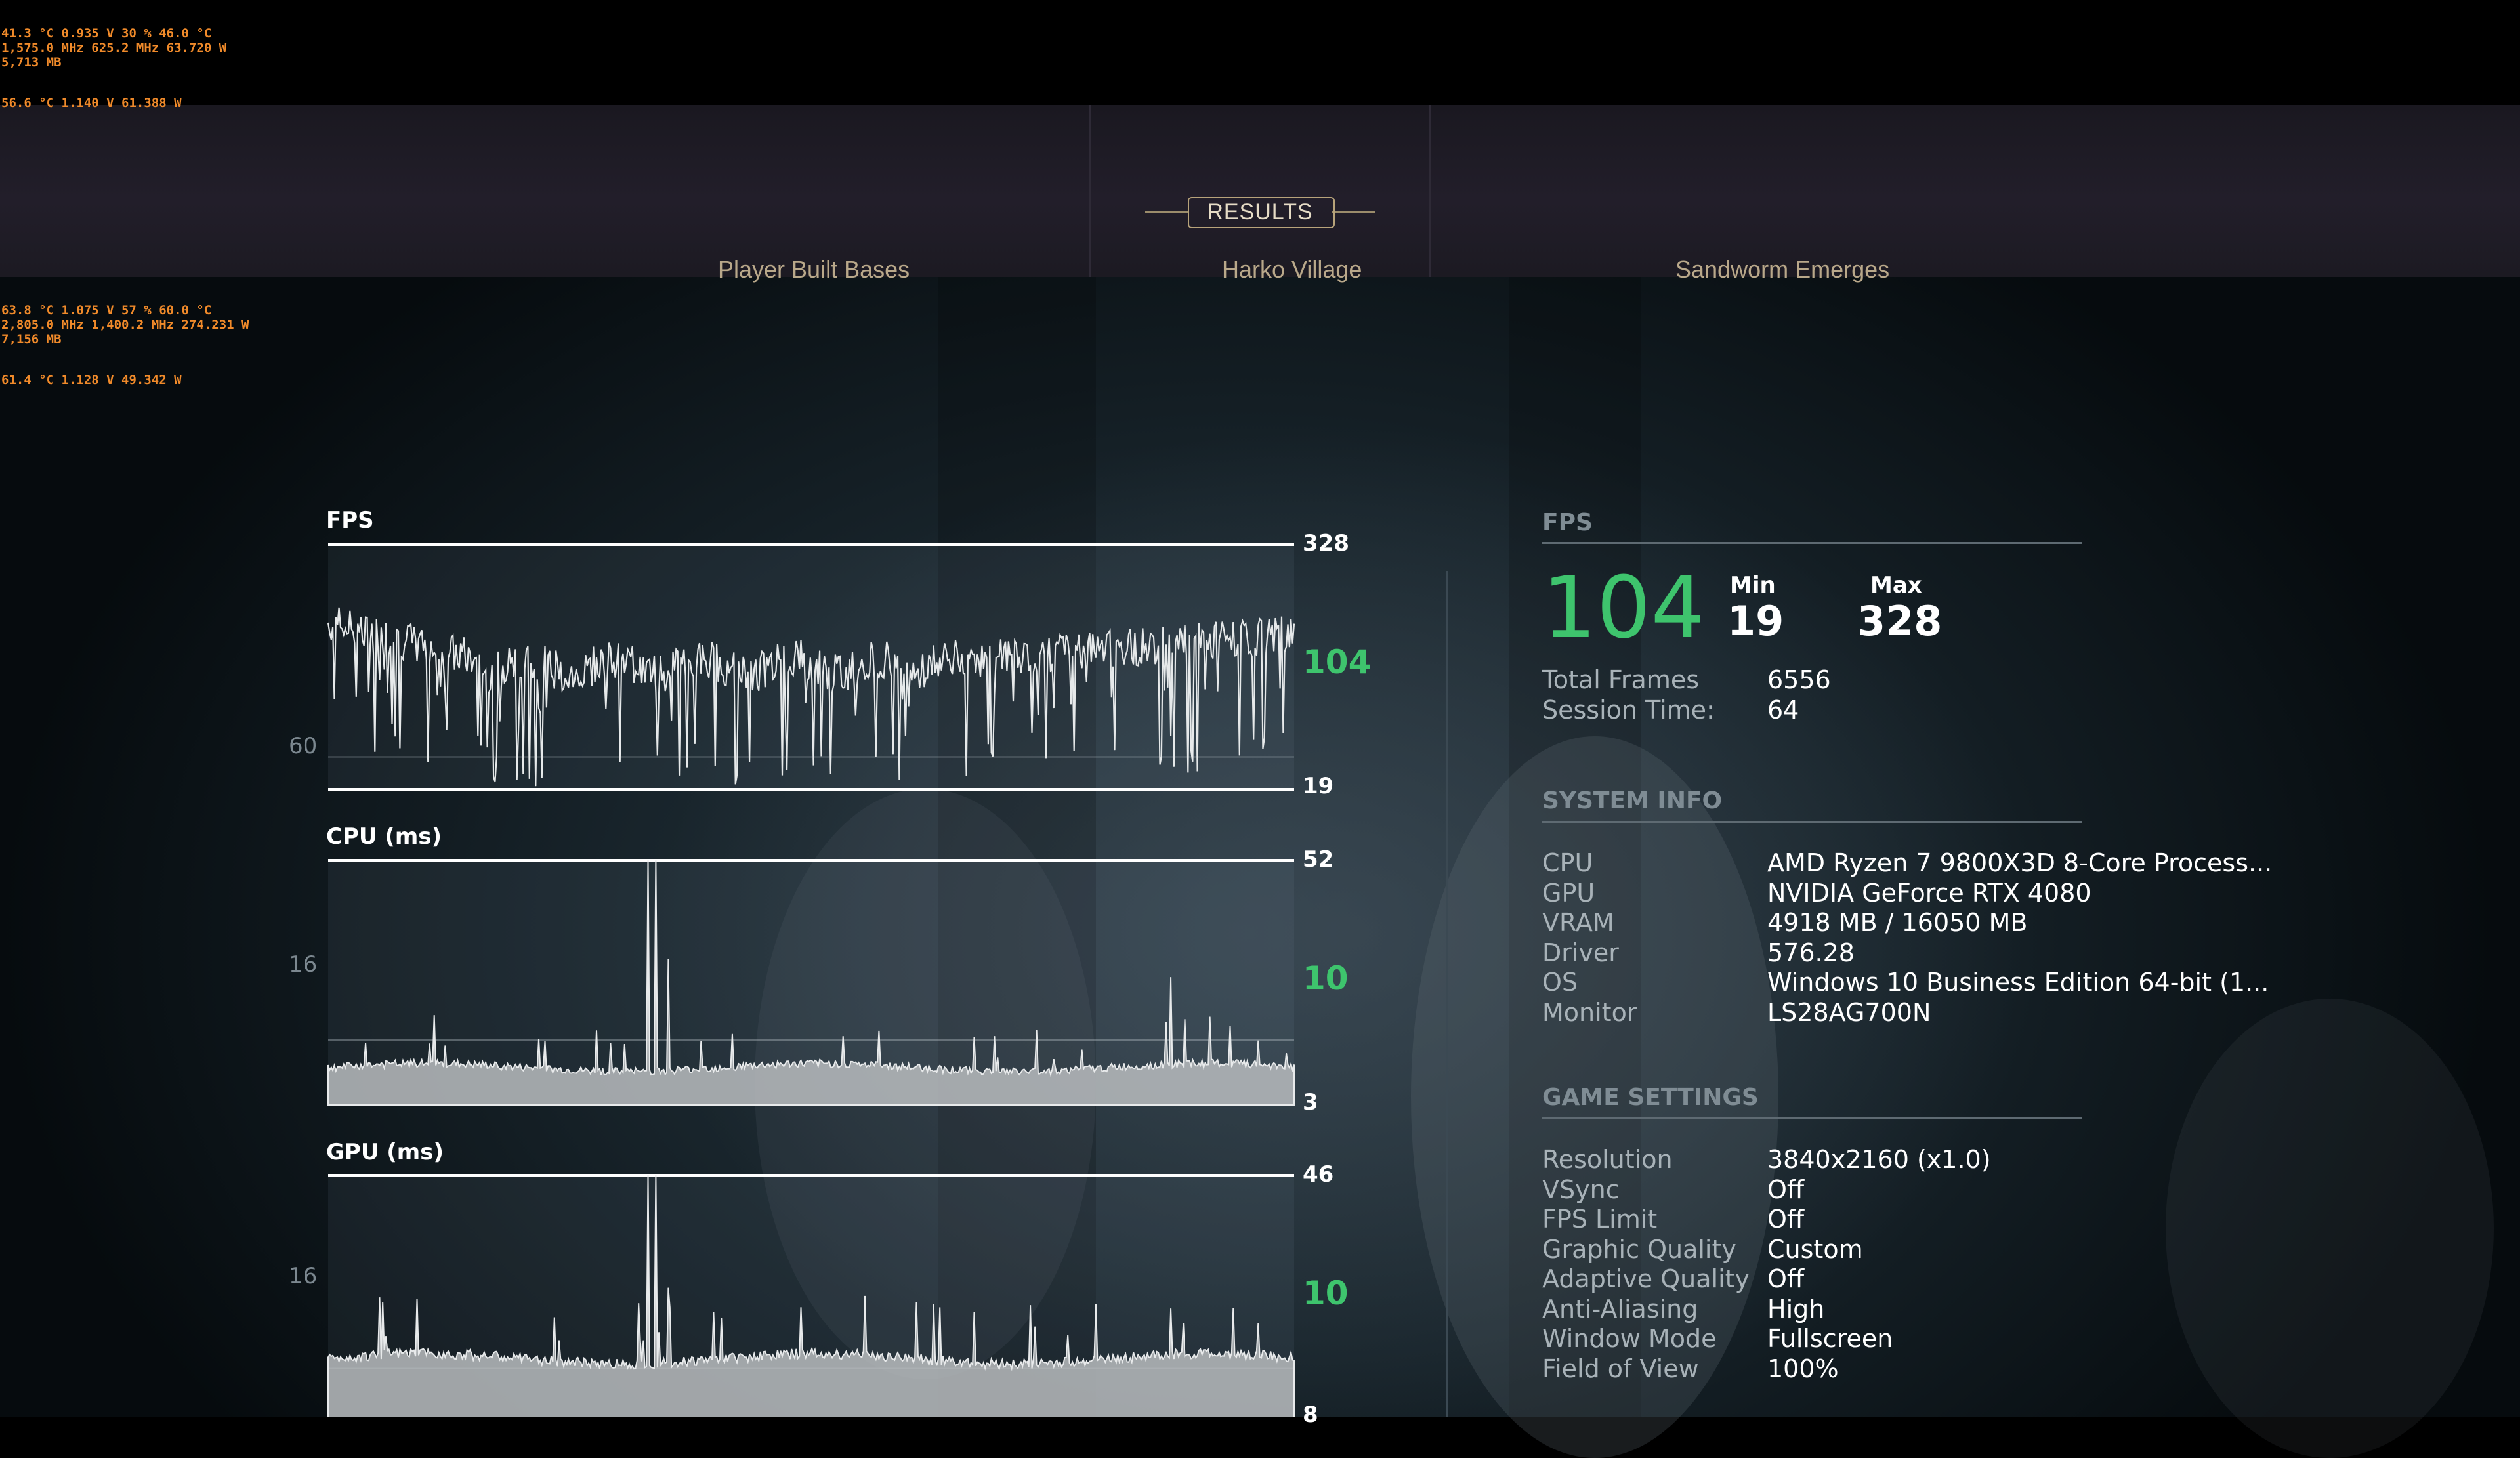 The height and width of the screenshot is (1458, 2520). What do you see at coordinates (1310, 1415) in the screenshot?
I see `gpu-min-tick: 8` at bounding box center [1310, 1415].